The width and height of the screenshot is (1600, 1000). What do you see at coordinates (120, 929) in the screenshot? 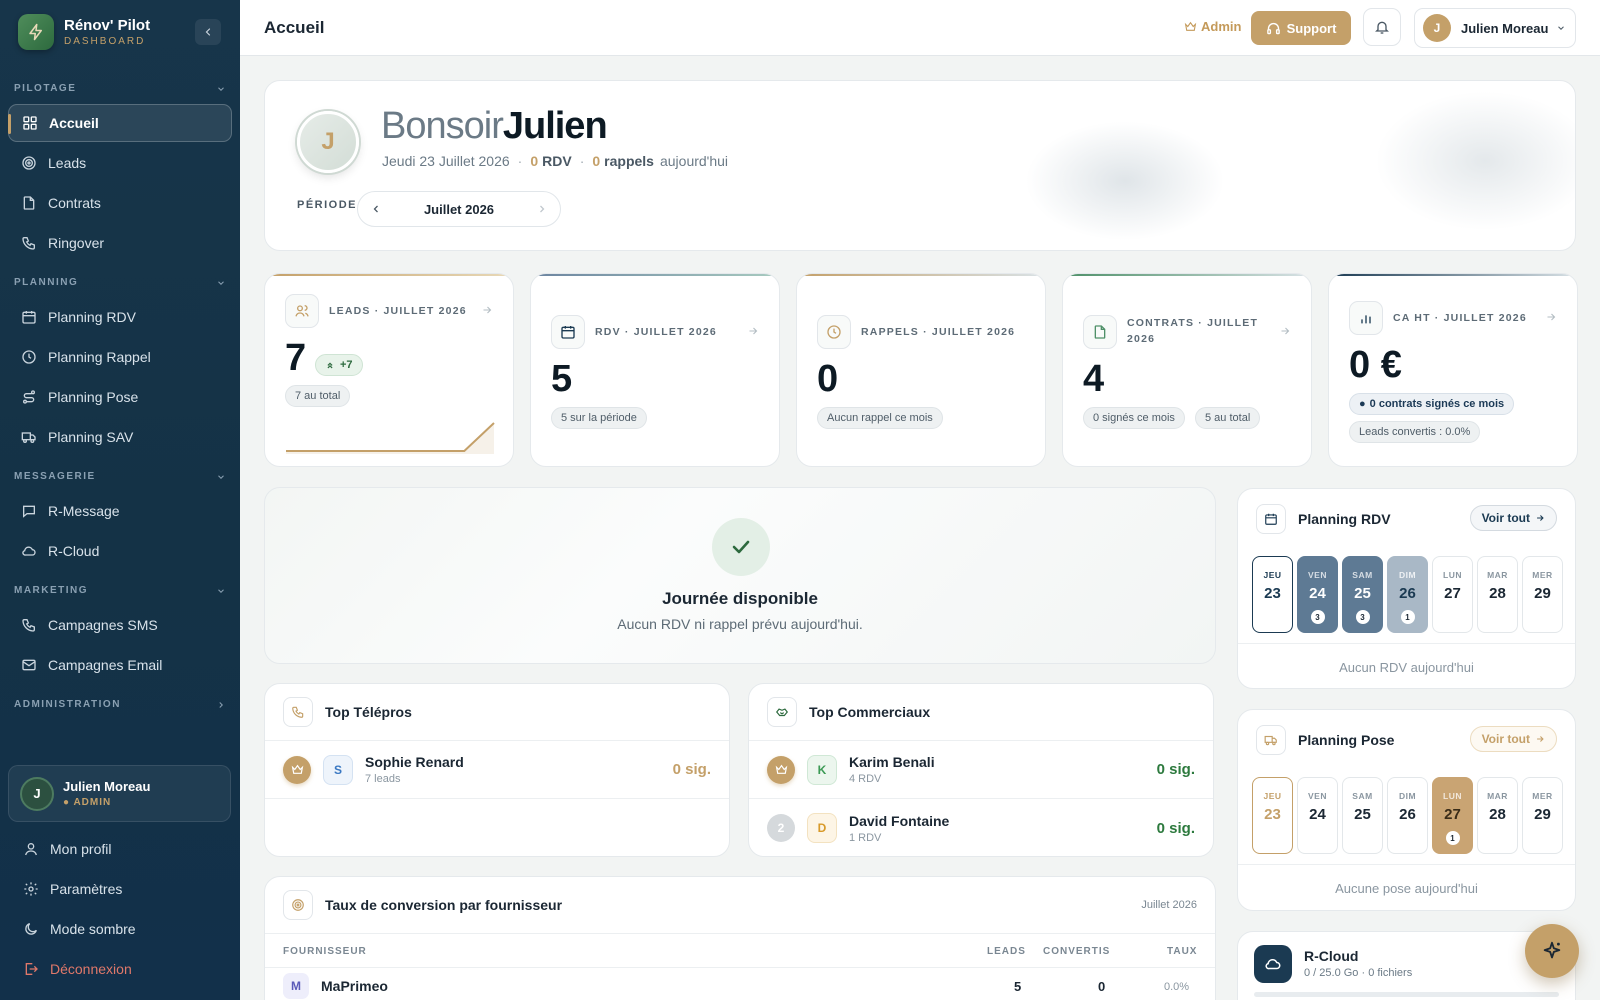
I see `sidebar-item-mode-sombre: Mode sombre` at bounding box center [120, 929].